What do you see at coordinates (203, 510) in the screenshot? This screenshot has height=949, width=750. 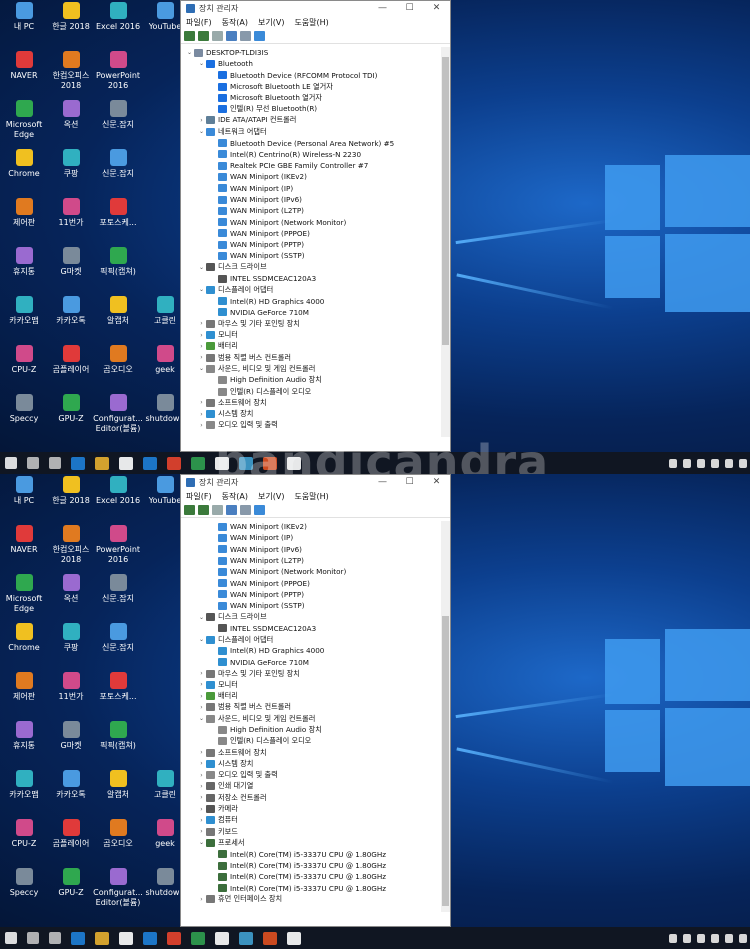 I see `forward-arrow-icon` at bounding box center [203, 510].